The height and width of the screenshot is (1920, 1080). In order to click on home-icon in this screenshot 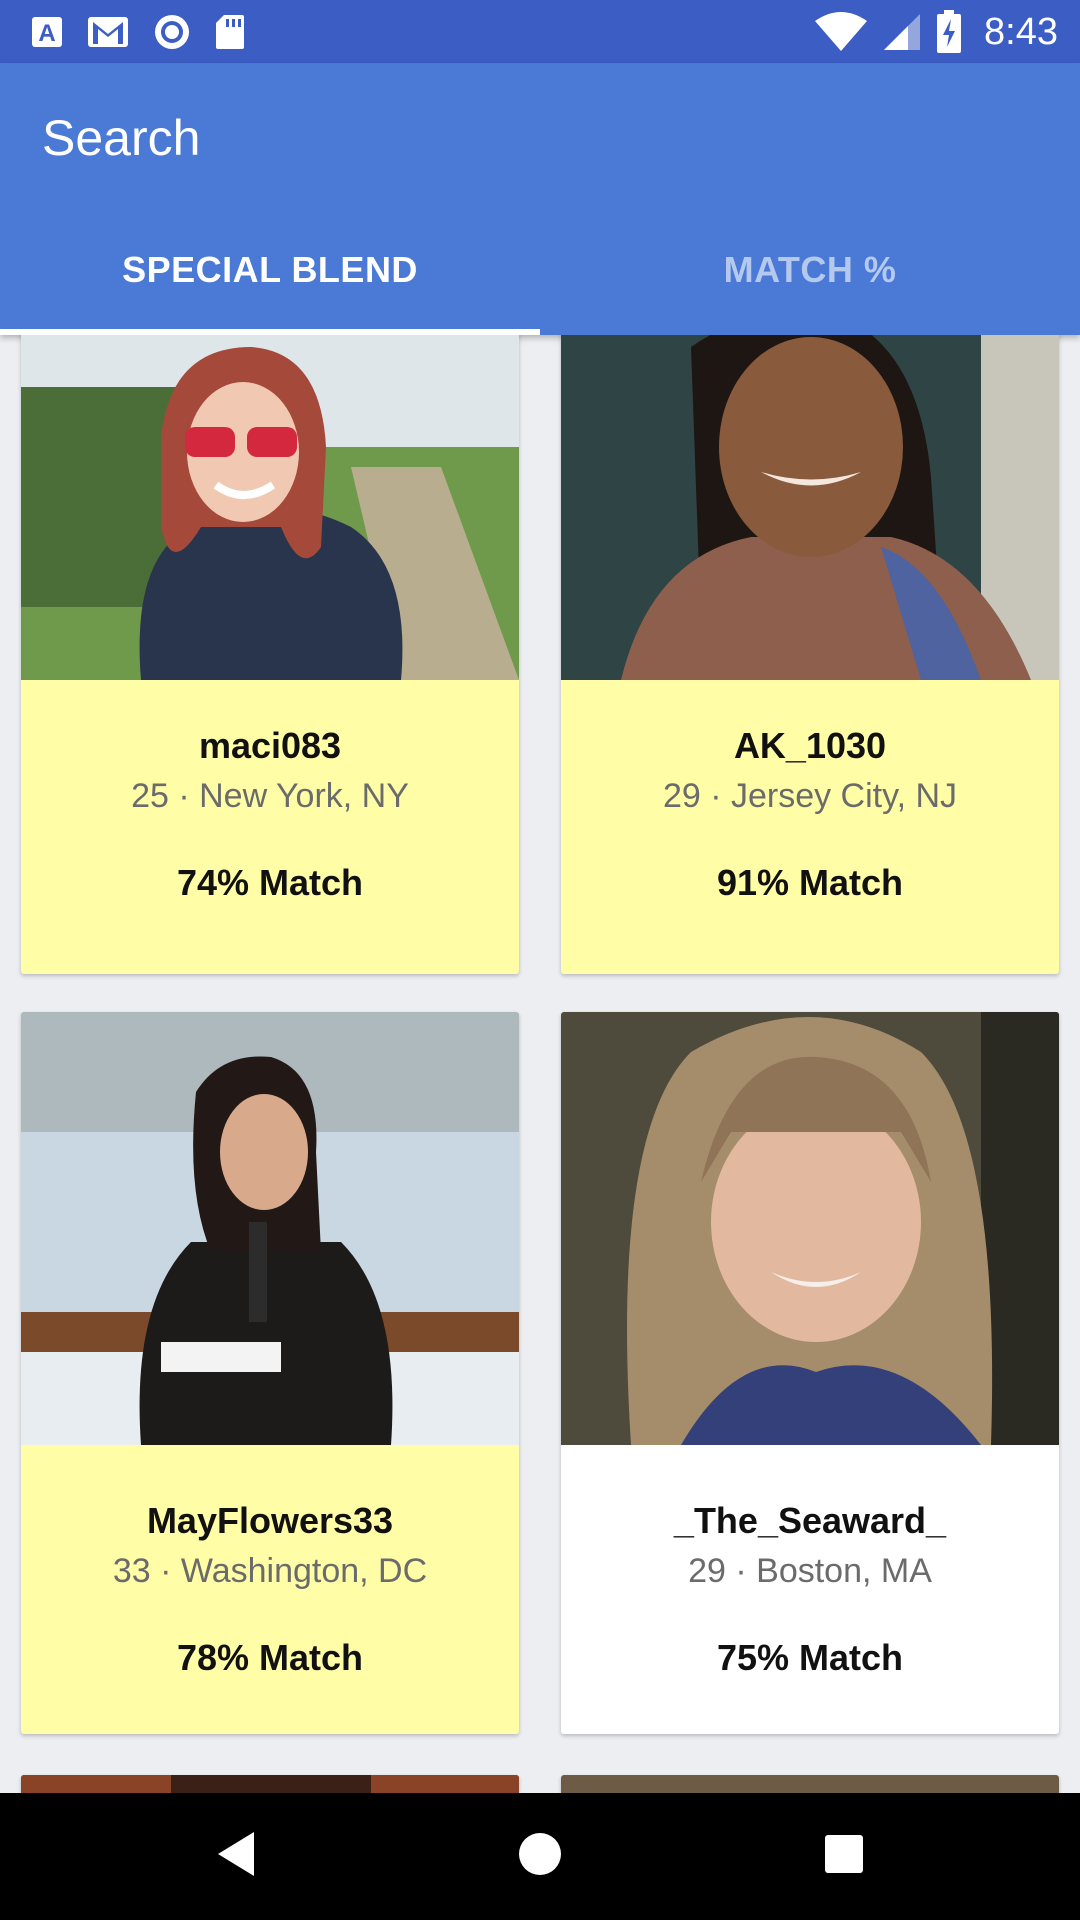, I will do `click(540, 1856)`.